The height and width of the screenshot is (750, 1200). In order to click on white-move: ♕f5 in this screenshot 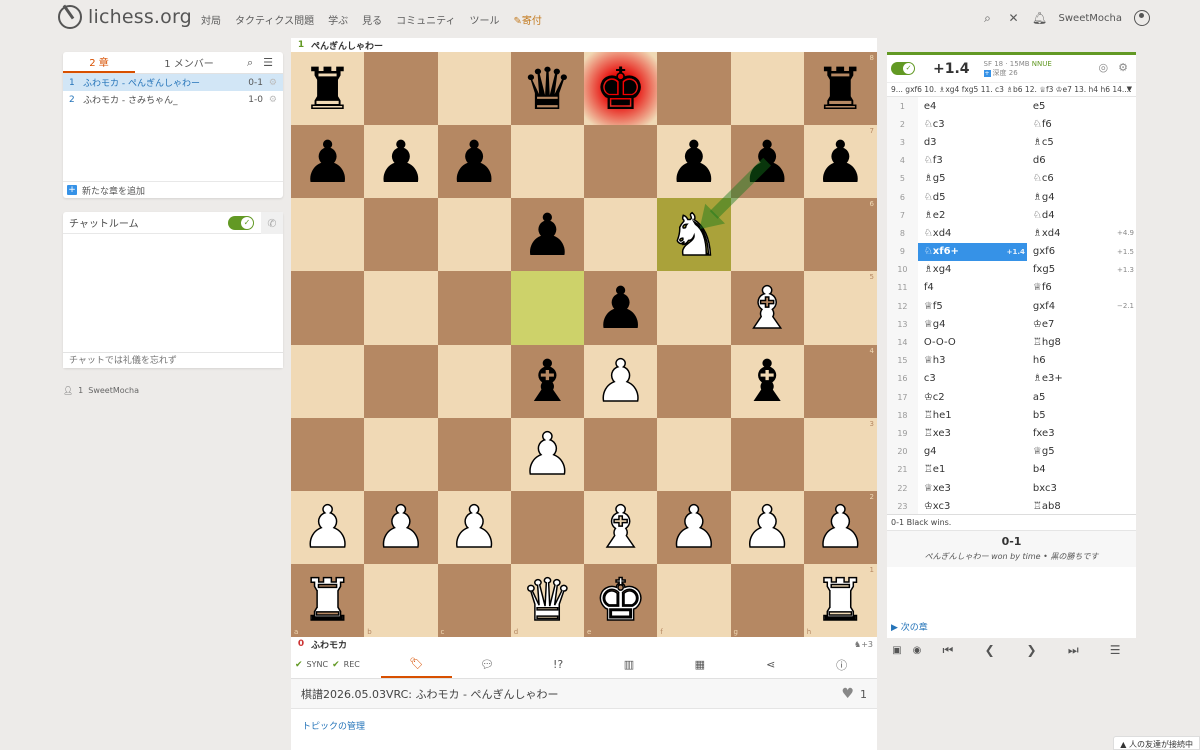, I will do `click(972, 306)`.